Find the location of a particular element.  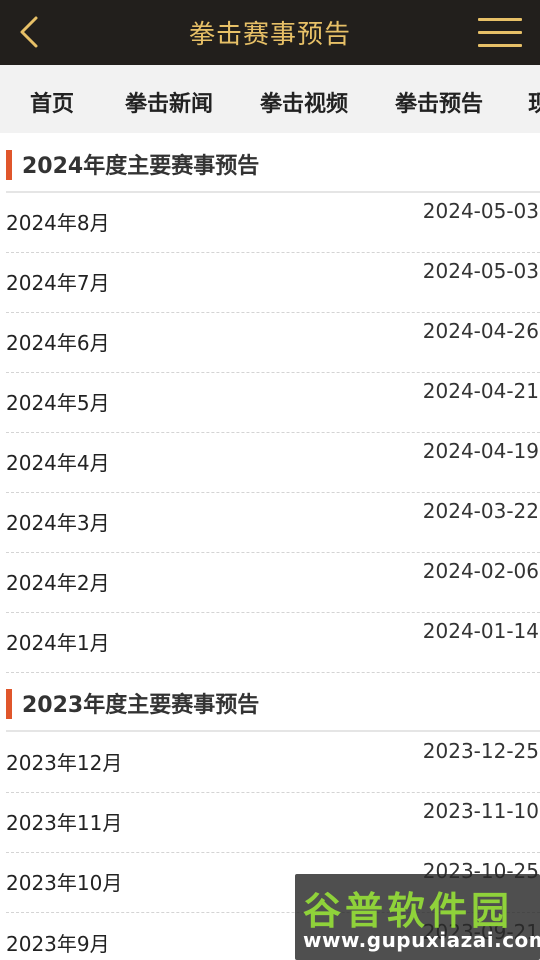

chevron-left-icon is located at coordinates (29, 32).